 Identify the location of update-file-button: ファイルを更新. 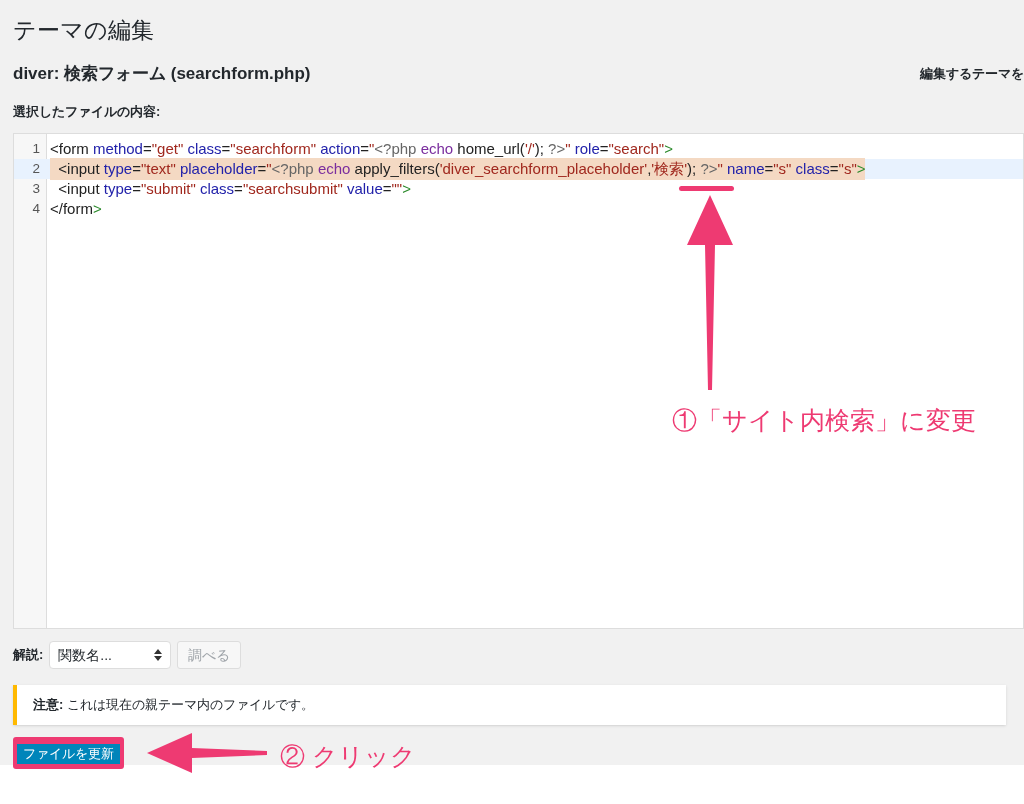
(68, 754).